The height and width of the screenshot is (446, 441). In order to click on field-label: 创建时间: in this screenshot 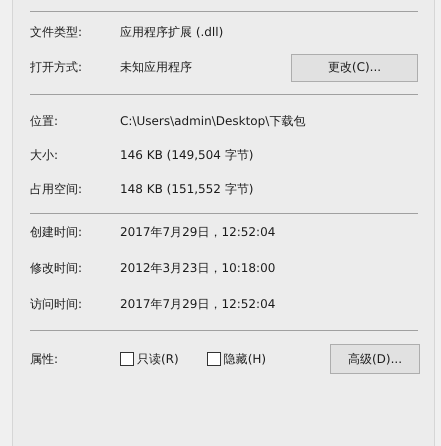, I will do `click(57, 232)`.